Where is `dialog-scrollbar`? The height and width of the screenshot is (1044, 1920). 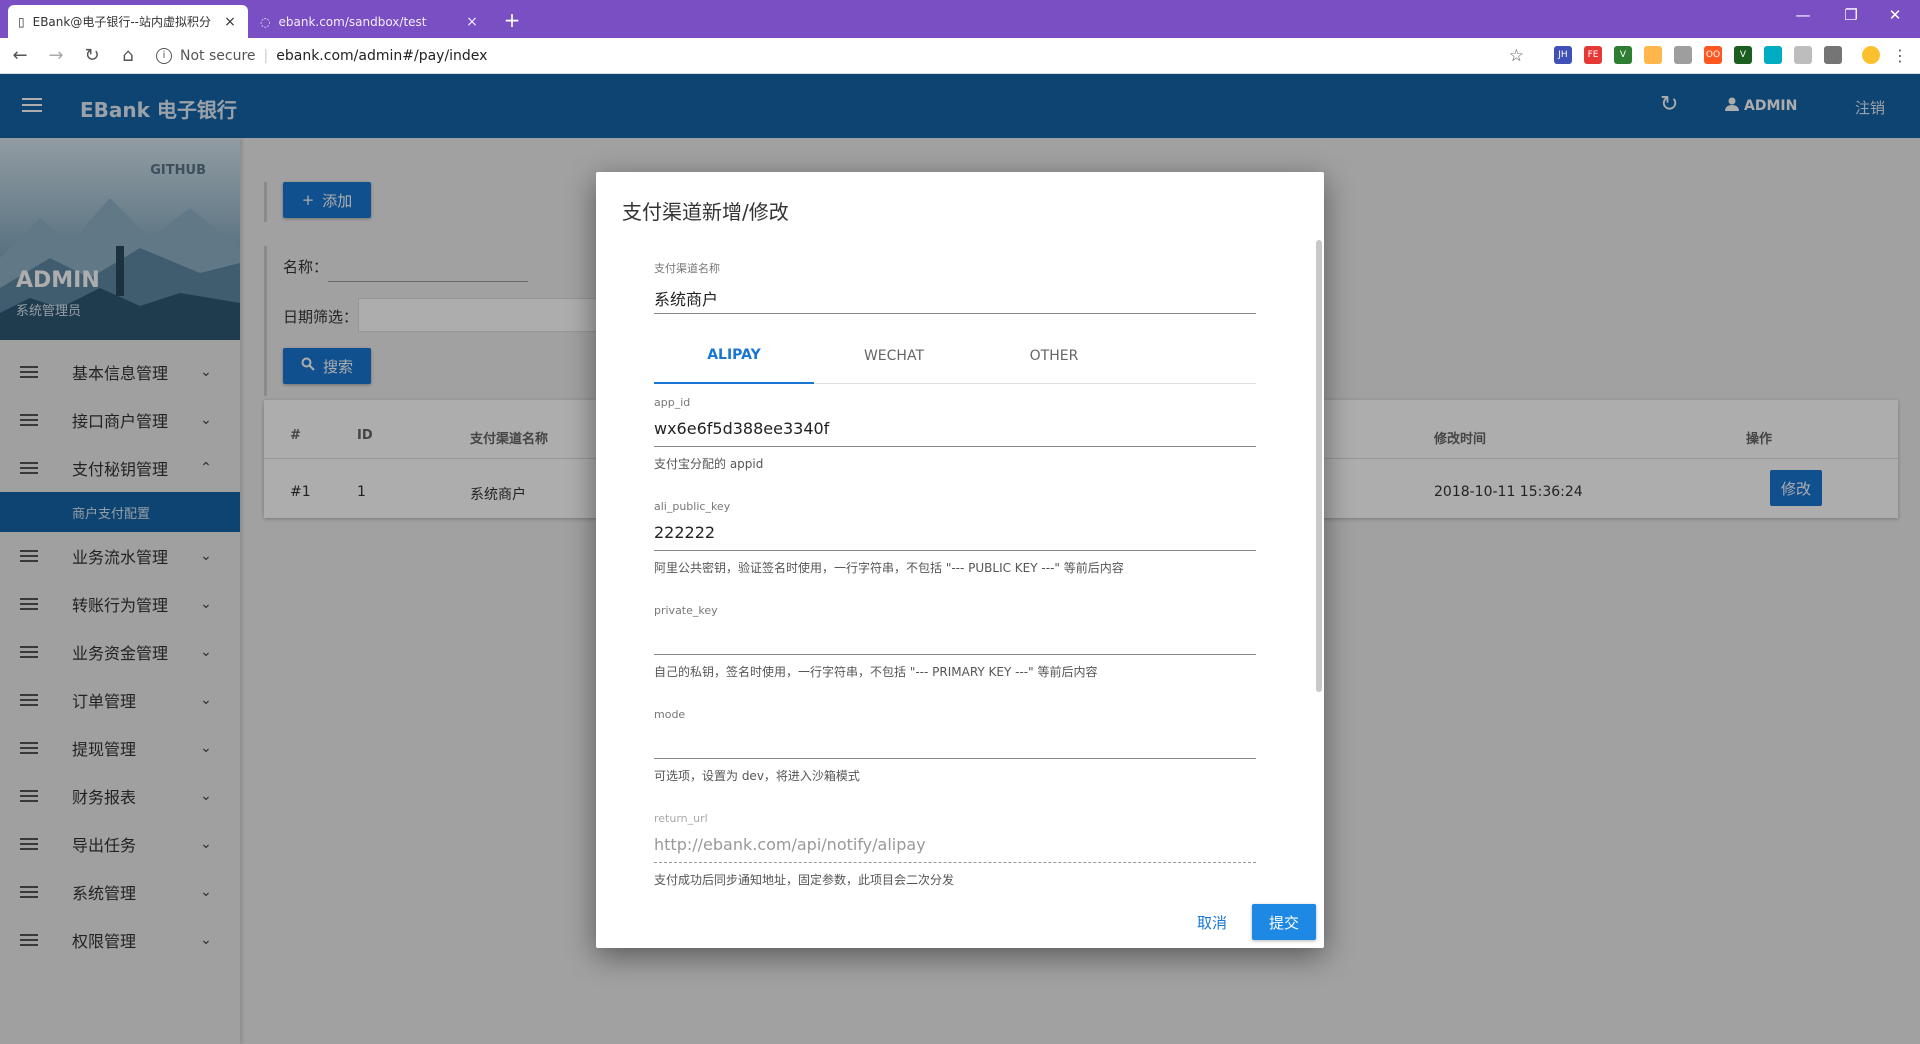 dialog-scrollbar is located at coordinates (1319, 550).